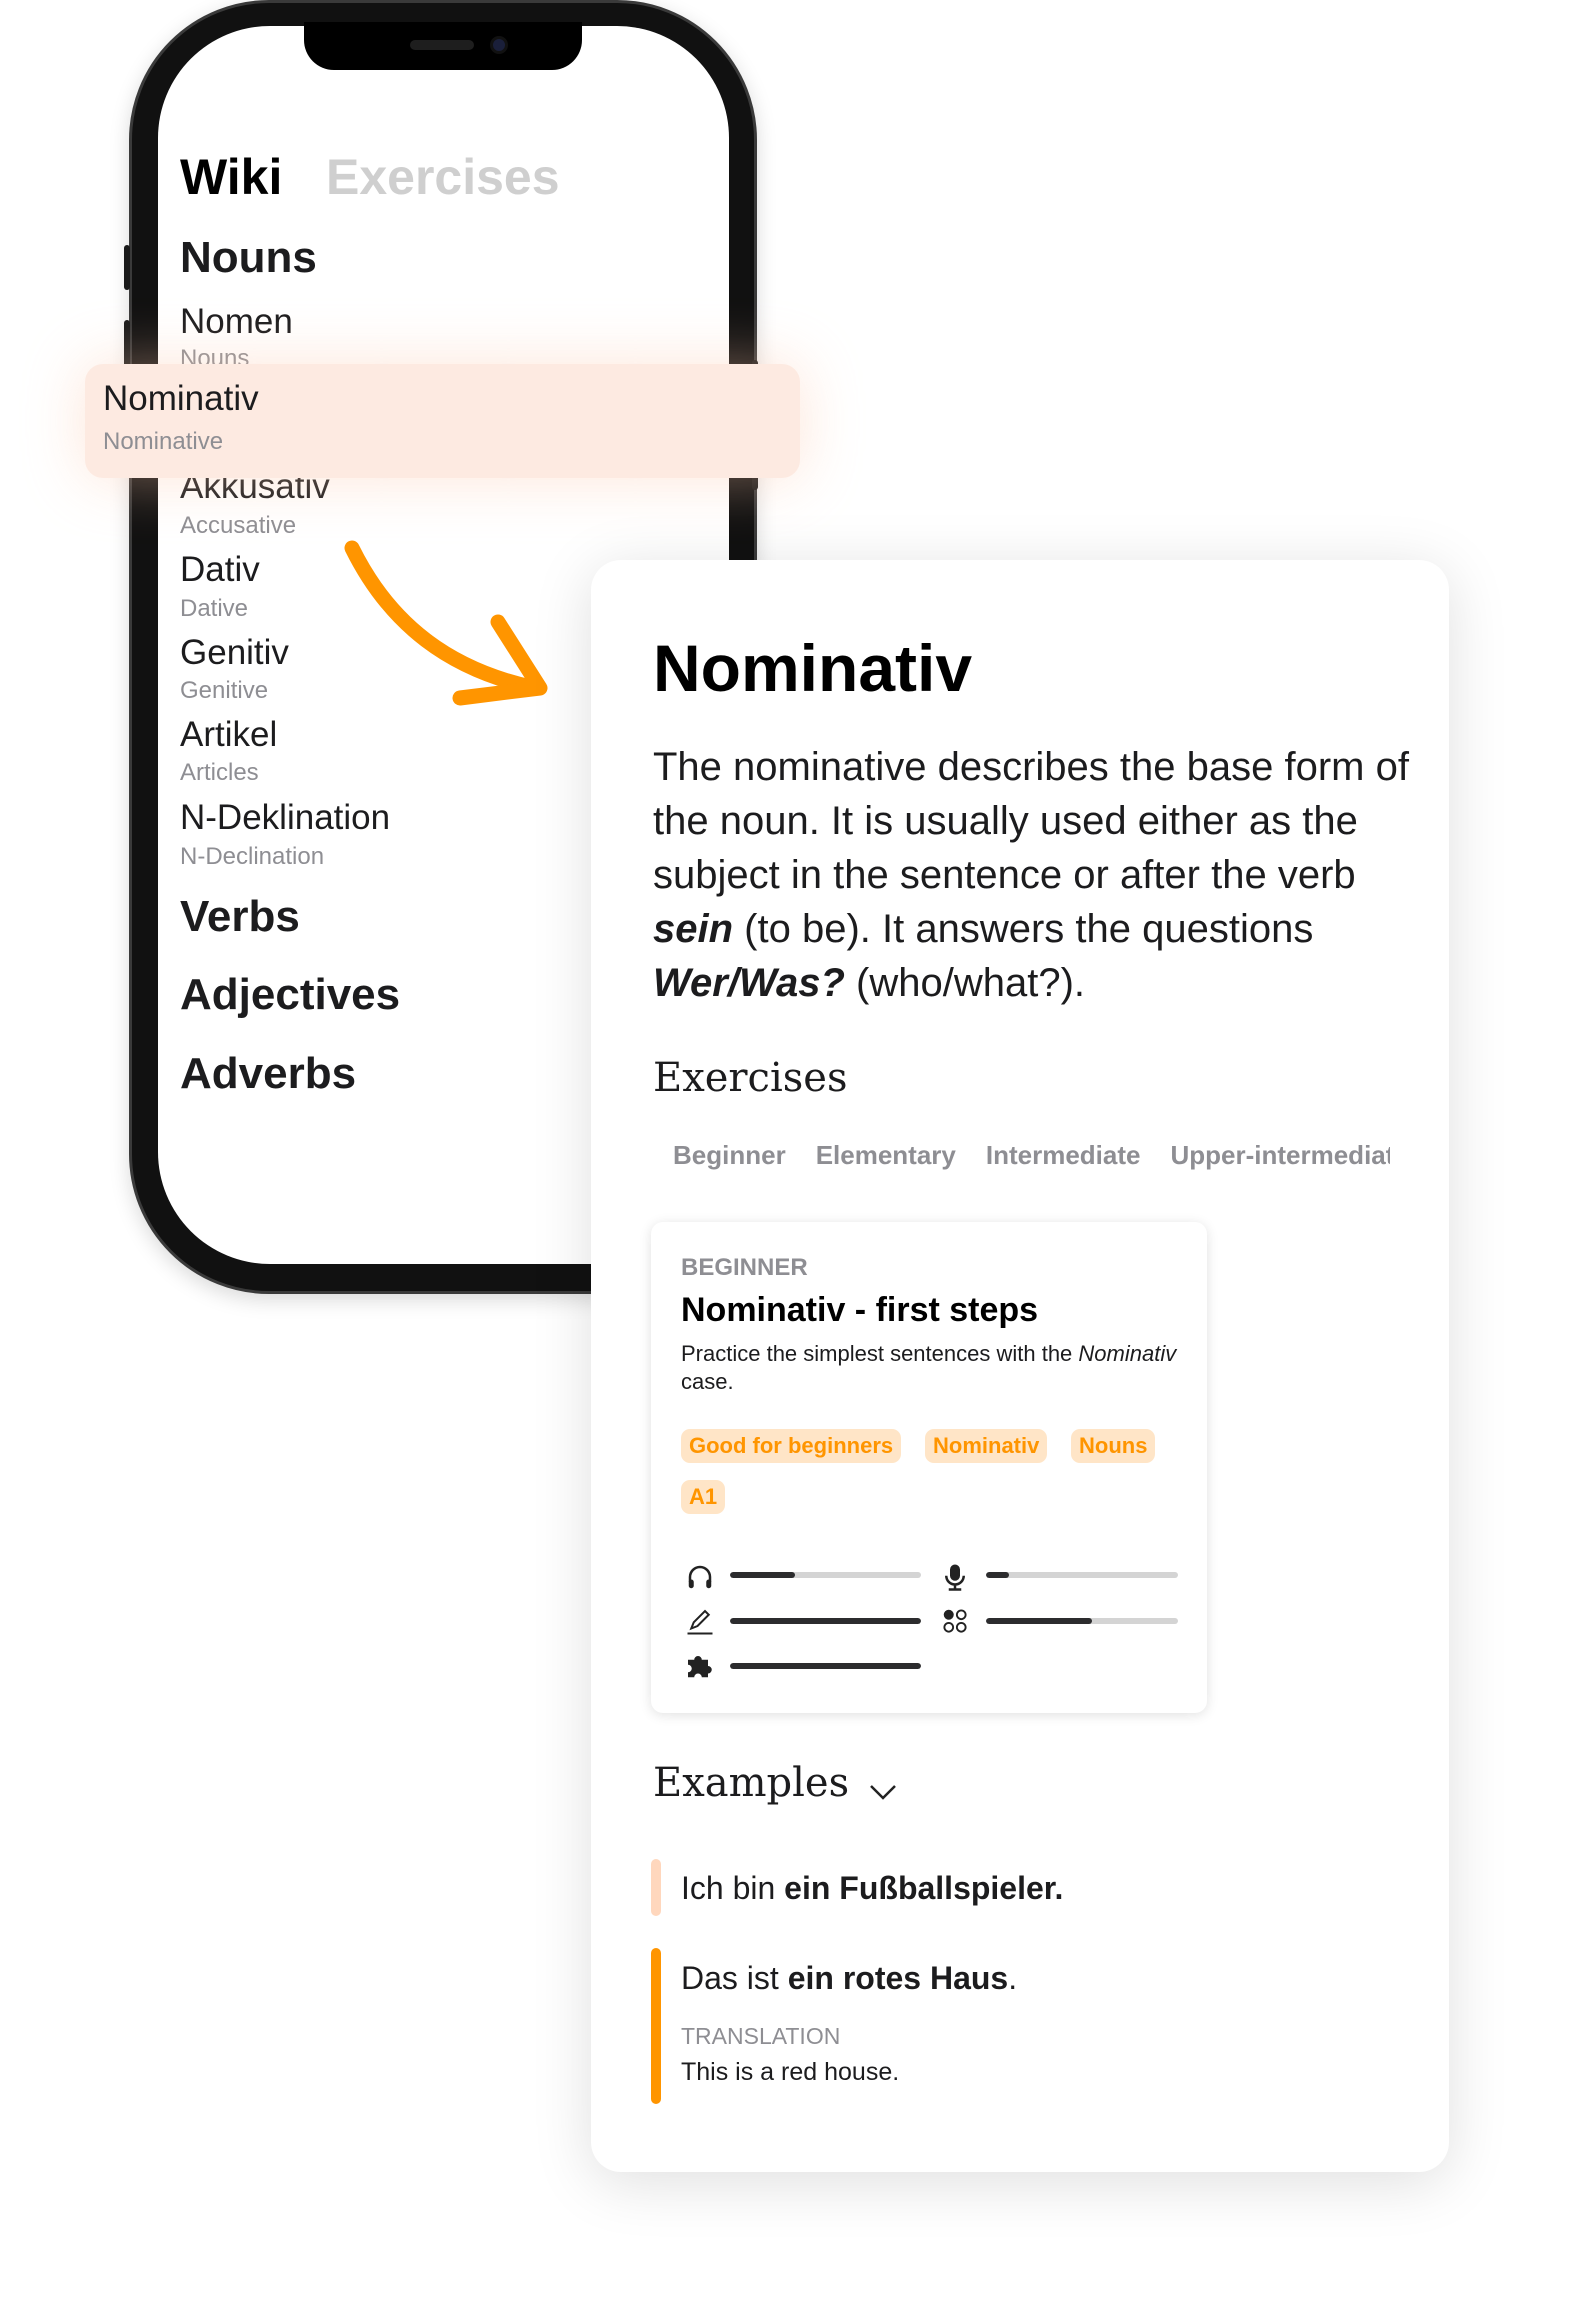 The image size is (1584, 2308). Describe the element at coordinates (499, 45) in the screenshot. I see `phone-camera` at that location.